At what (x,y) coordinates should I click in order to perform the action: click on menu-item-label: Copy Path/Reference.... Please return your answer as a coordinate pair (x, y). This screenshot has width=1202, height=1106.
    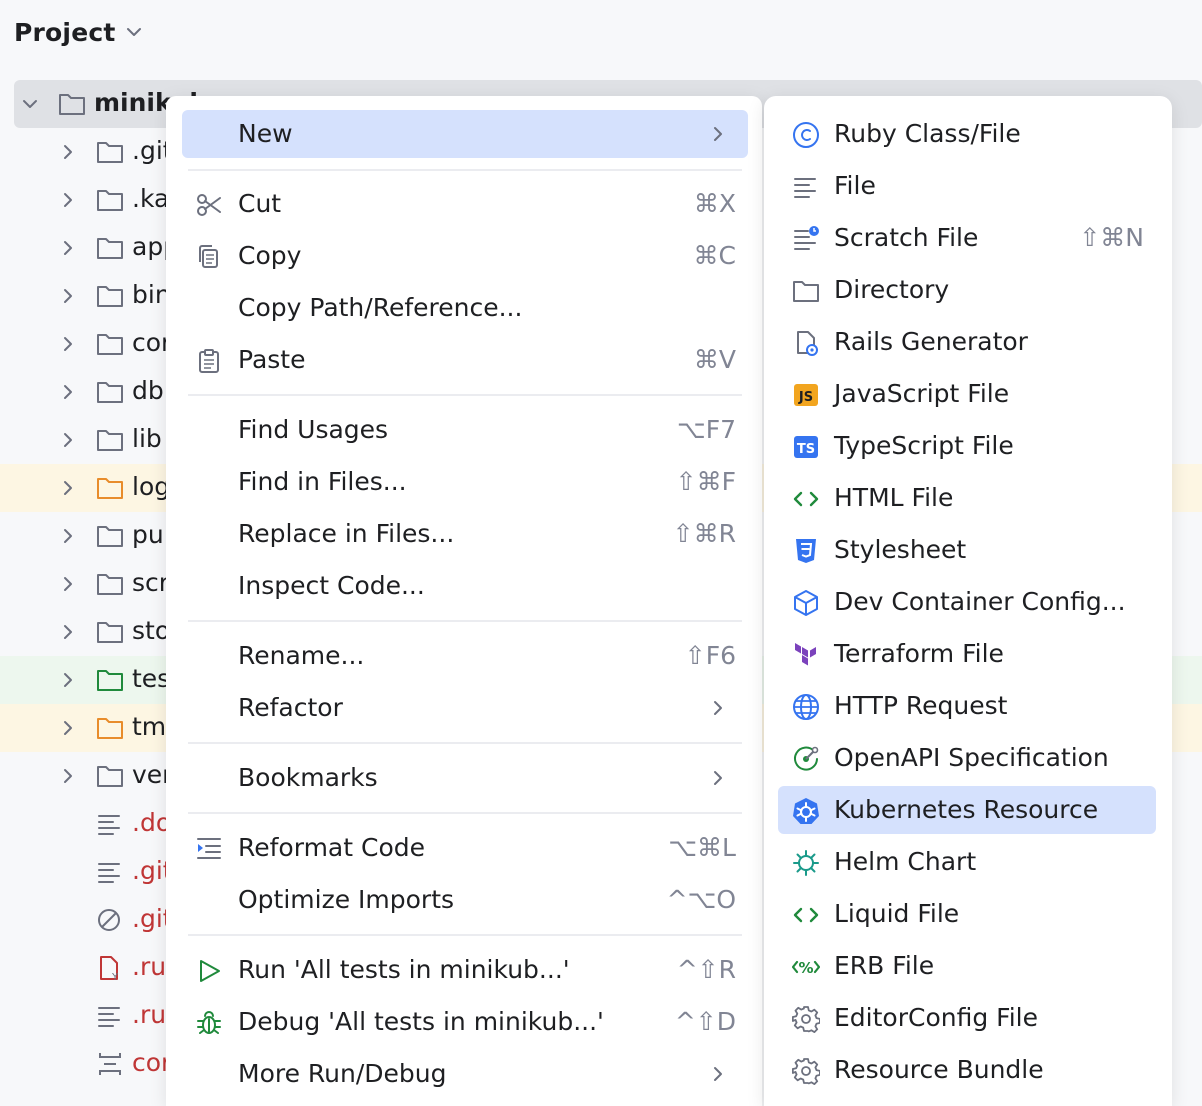
    Looking at the image, I should click on (380, 307).